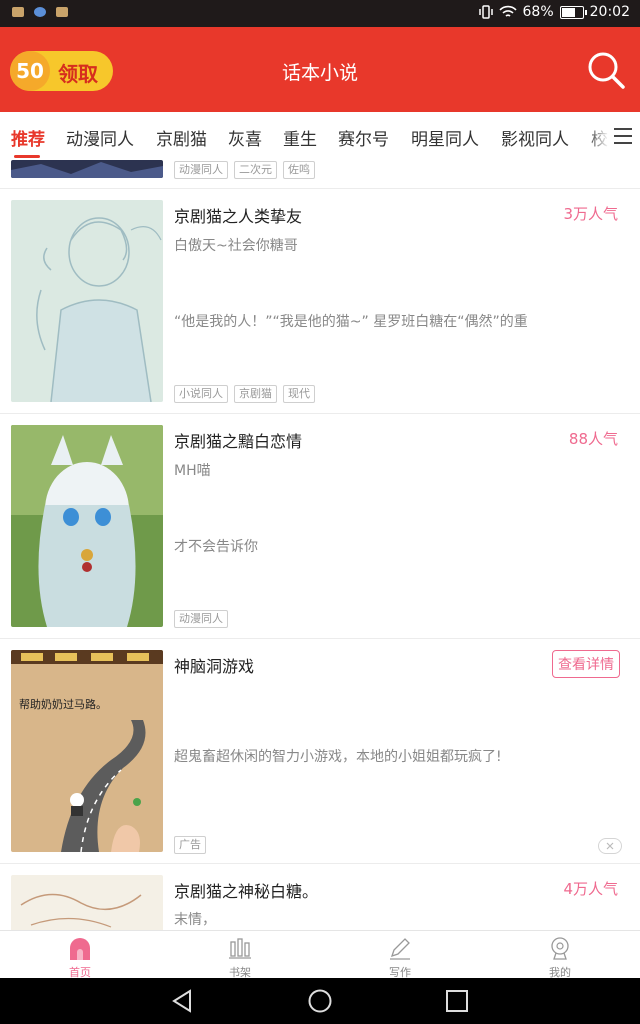 The image size is (640, 1024). What do you see at coordinates (320, 136) in the screenshot?
I see `category-tabs: 推荐 动漫同人 京剧猫 灰喜 重生 赛尔号 明星同人 影视同人 校园` at bounding box center [320, 136].